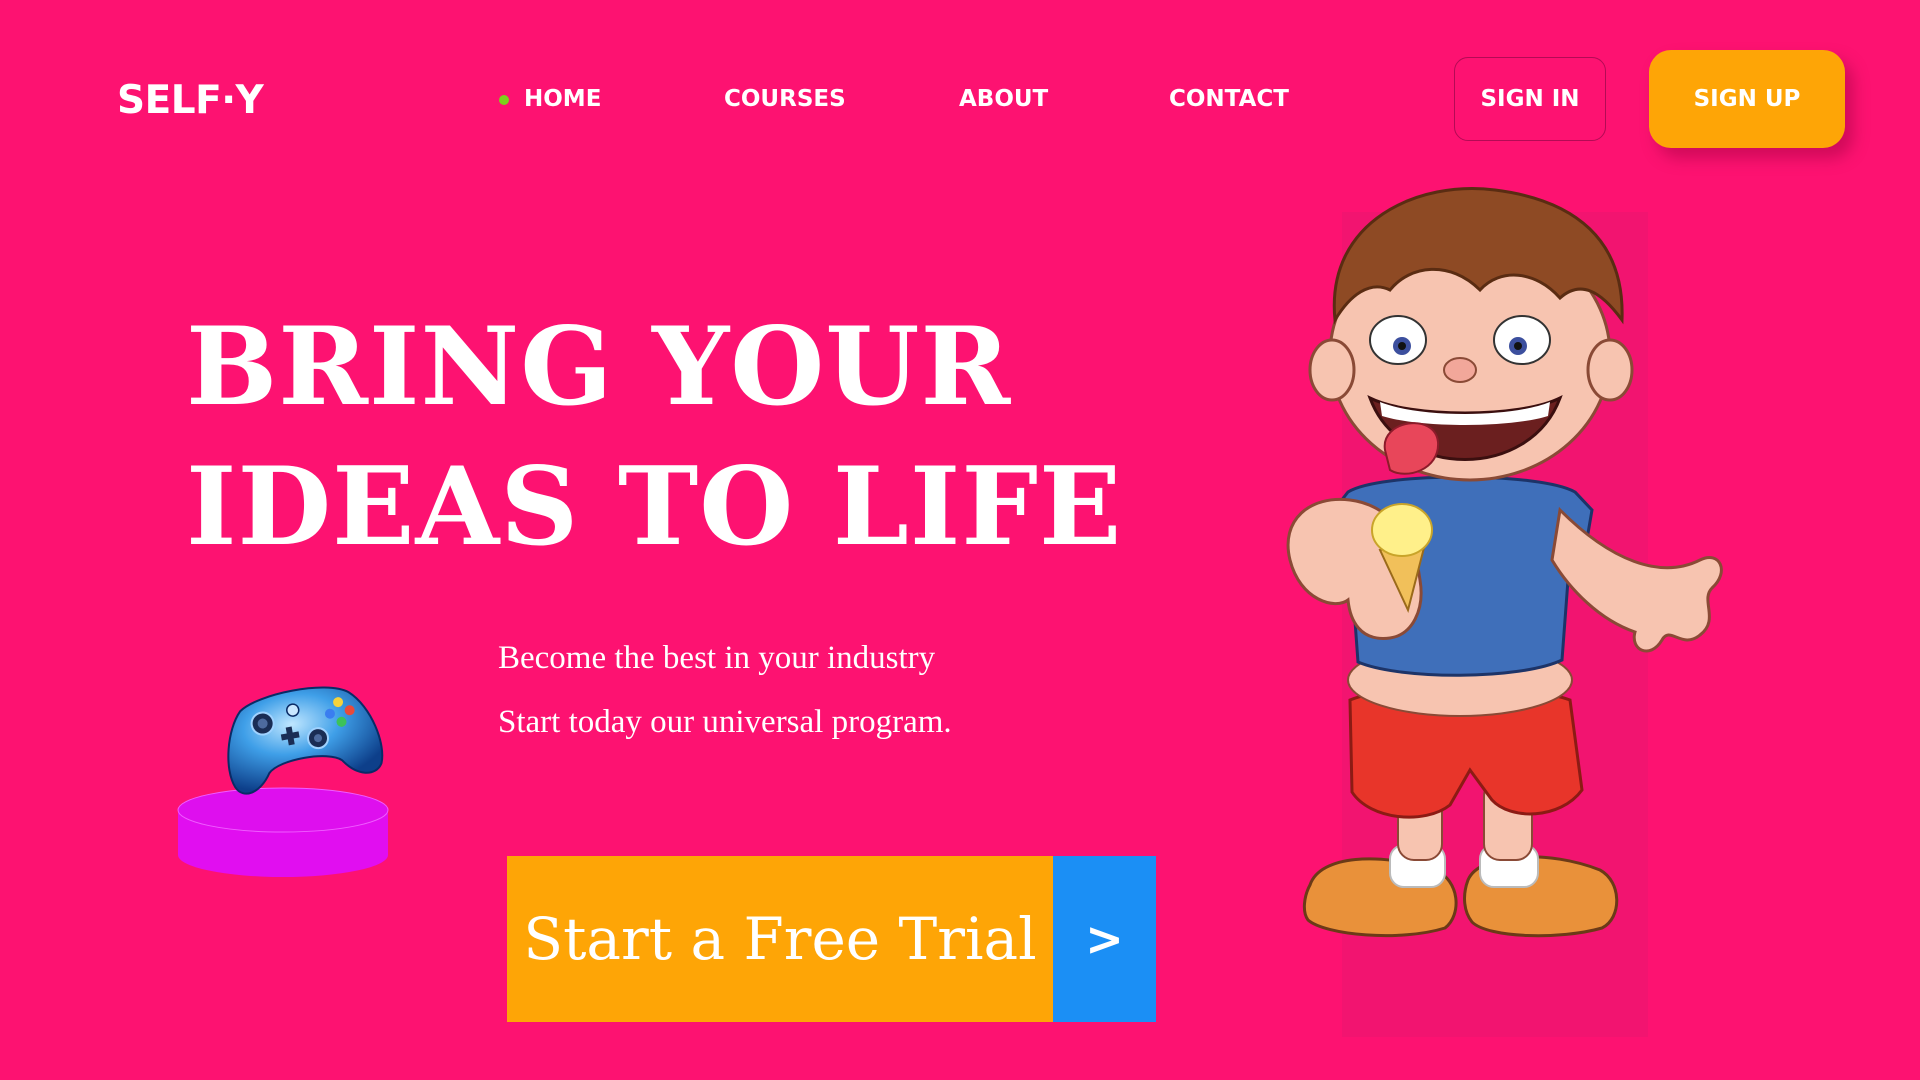 The height and width of the screenshot is (1080, 1920). I want to click on nav-courses: COURSES, so click(785, 99).